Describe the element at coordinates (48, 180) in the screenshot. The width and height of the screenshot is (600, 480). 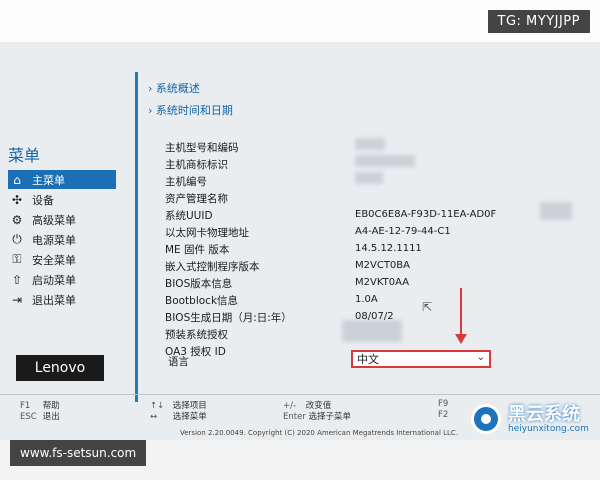
I see `sidebar-item-label: 主菜单` at that location.